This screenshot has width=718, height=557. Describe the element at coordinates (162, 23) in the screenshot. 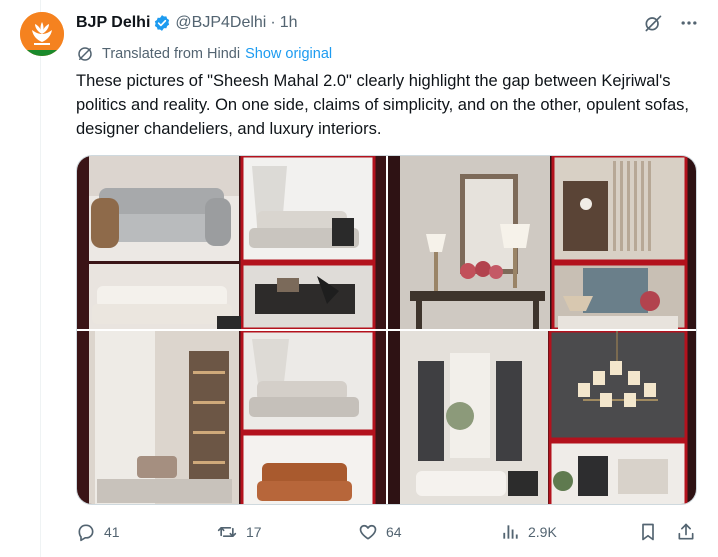

I see `verified-badge-icon` at that location.